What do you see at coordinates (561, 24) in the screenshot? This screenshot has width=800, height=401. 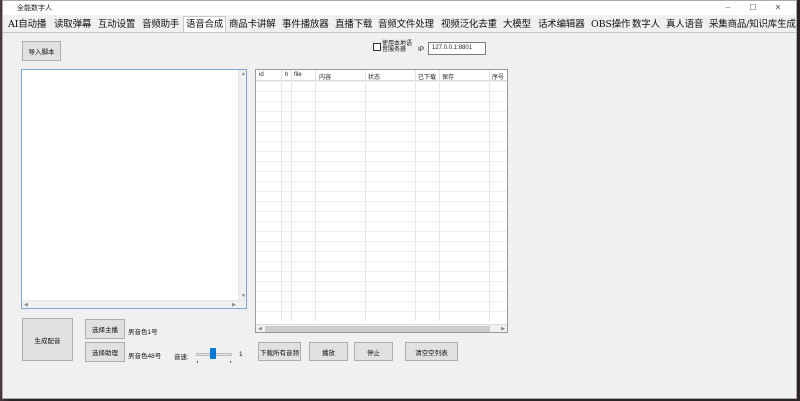 I see `tab-script-editor: 话术编辑器` at bounding box center [561, 24].